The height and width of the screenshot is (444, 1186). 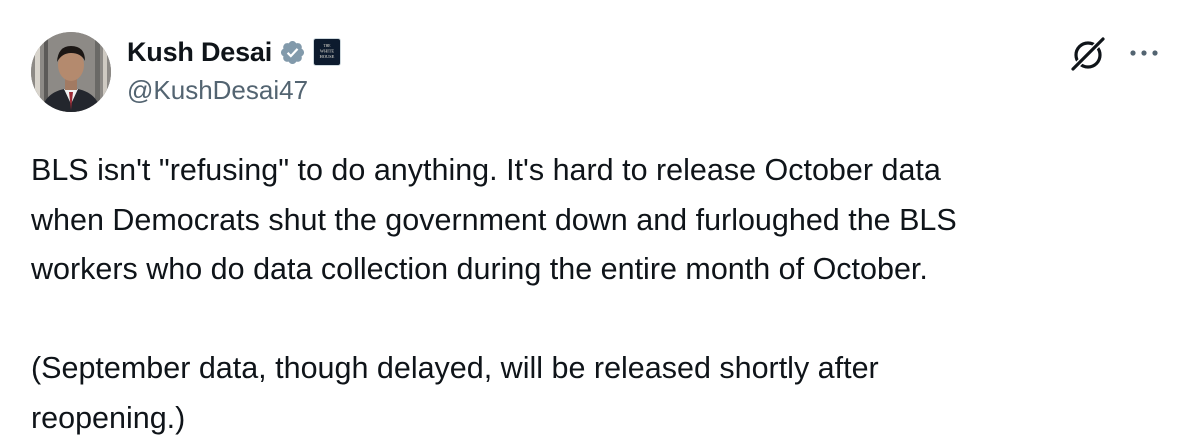 I want to click on verified-badge-icon, so click(x=292, y=52).